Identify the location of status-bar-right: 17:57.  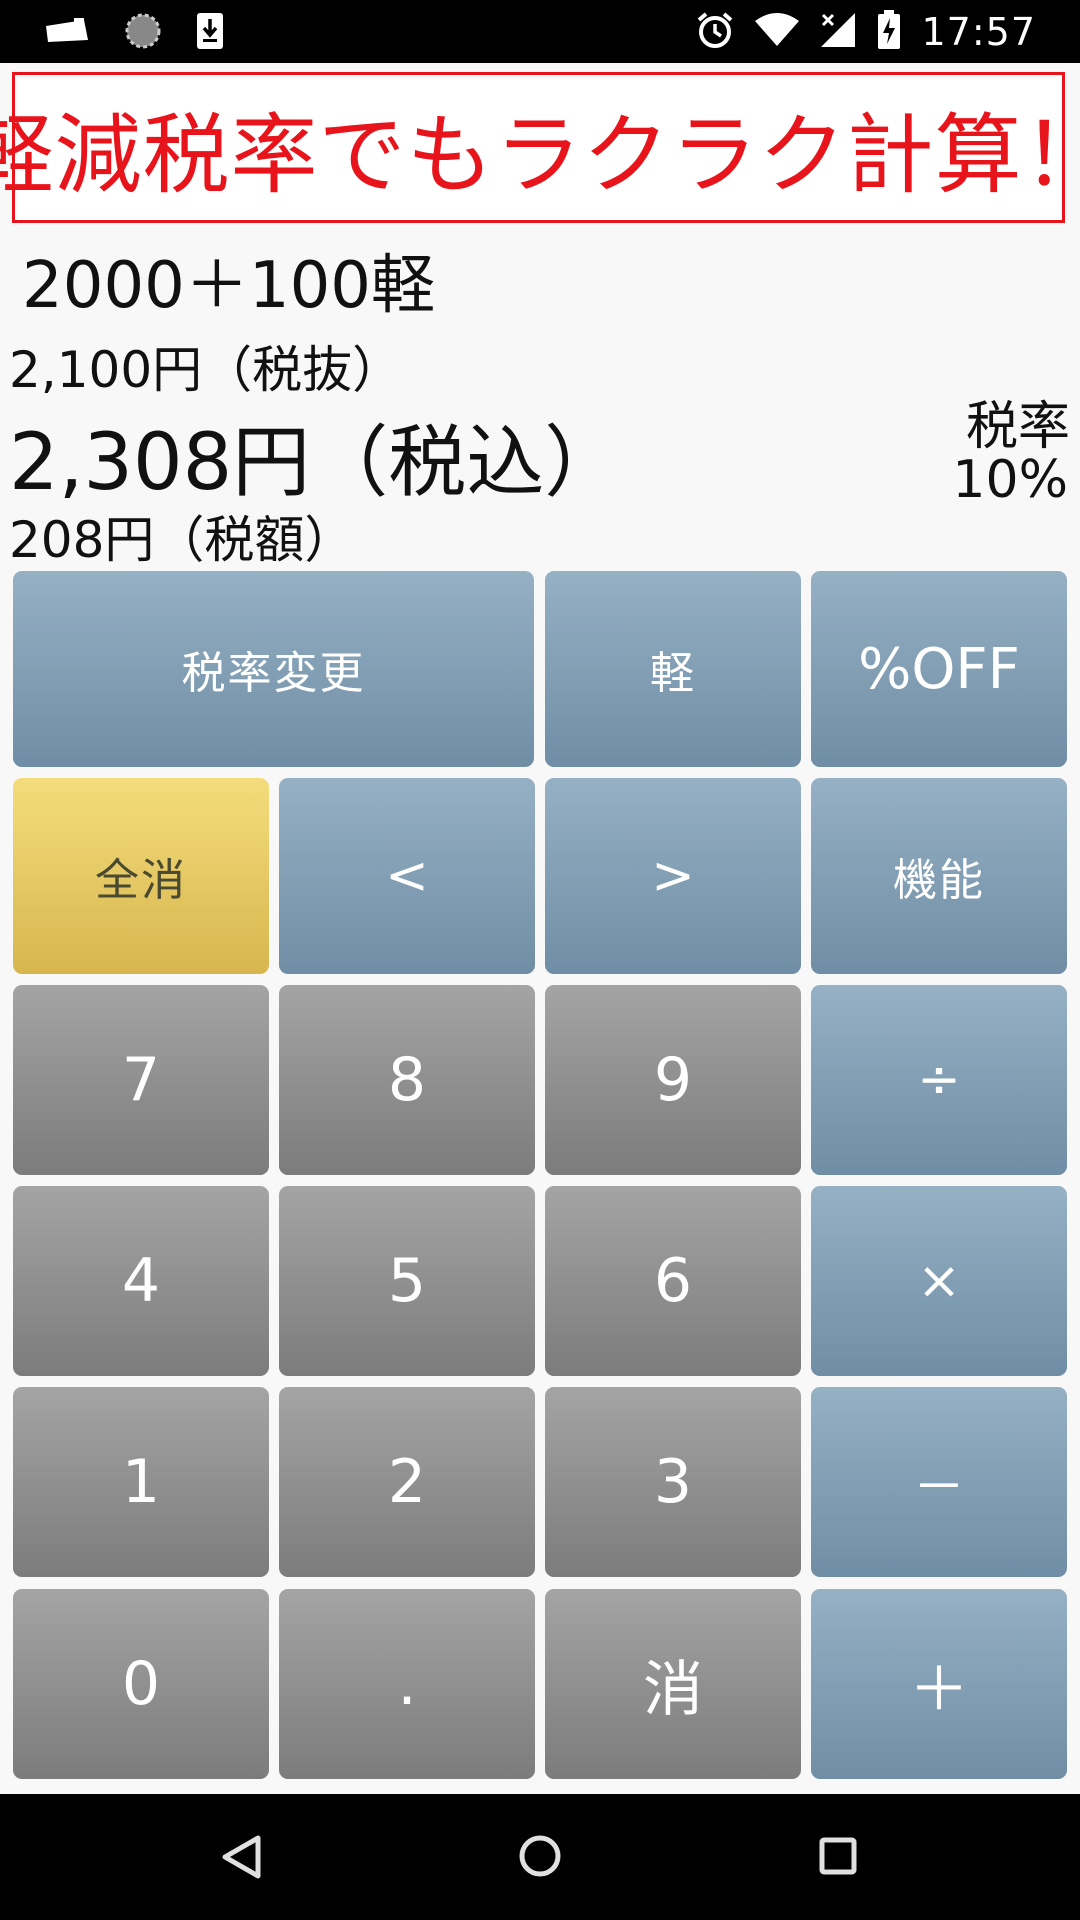
(865, 31).